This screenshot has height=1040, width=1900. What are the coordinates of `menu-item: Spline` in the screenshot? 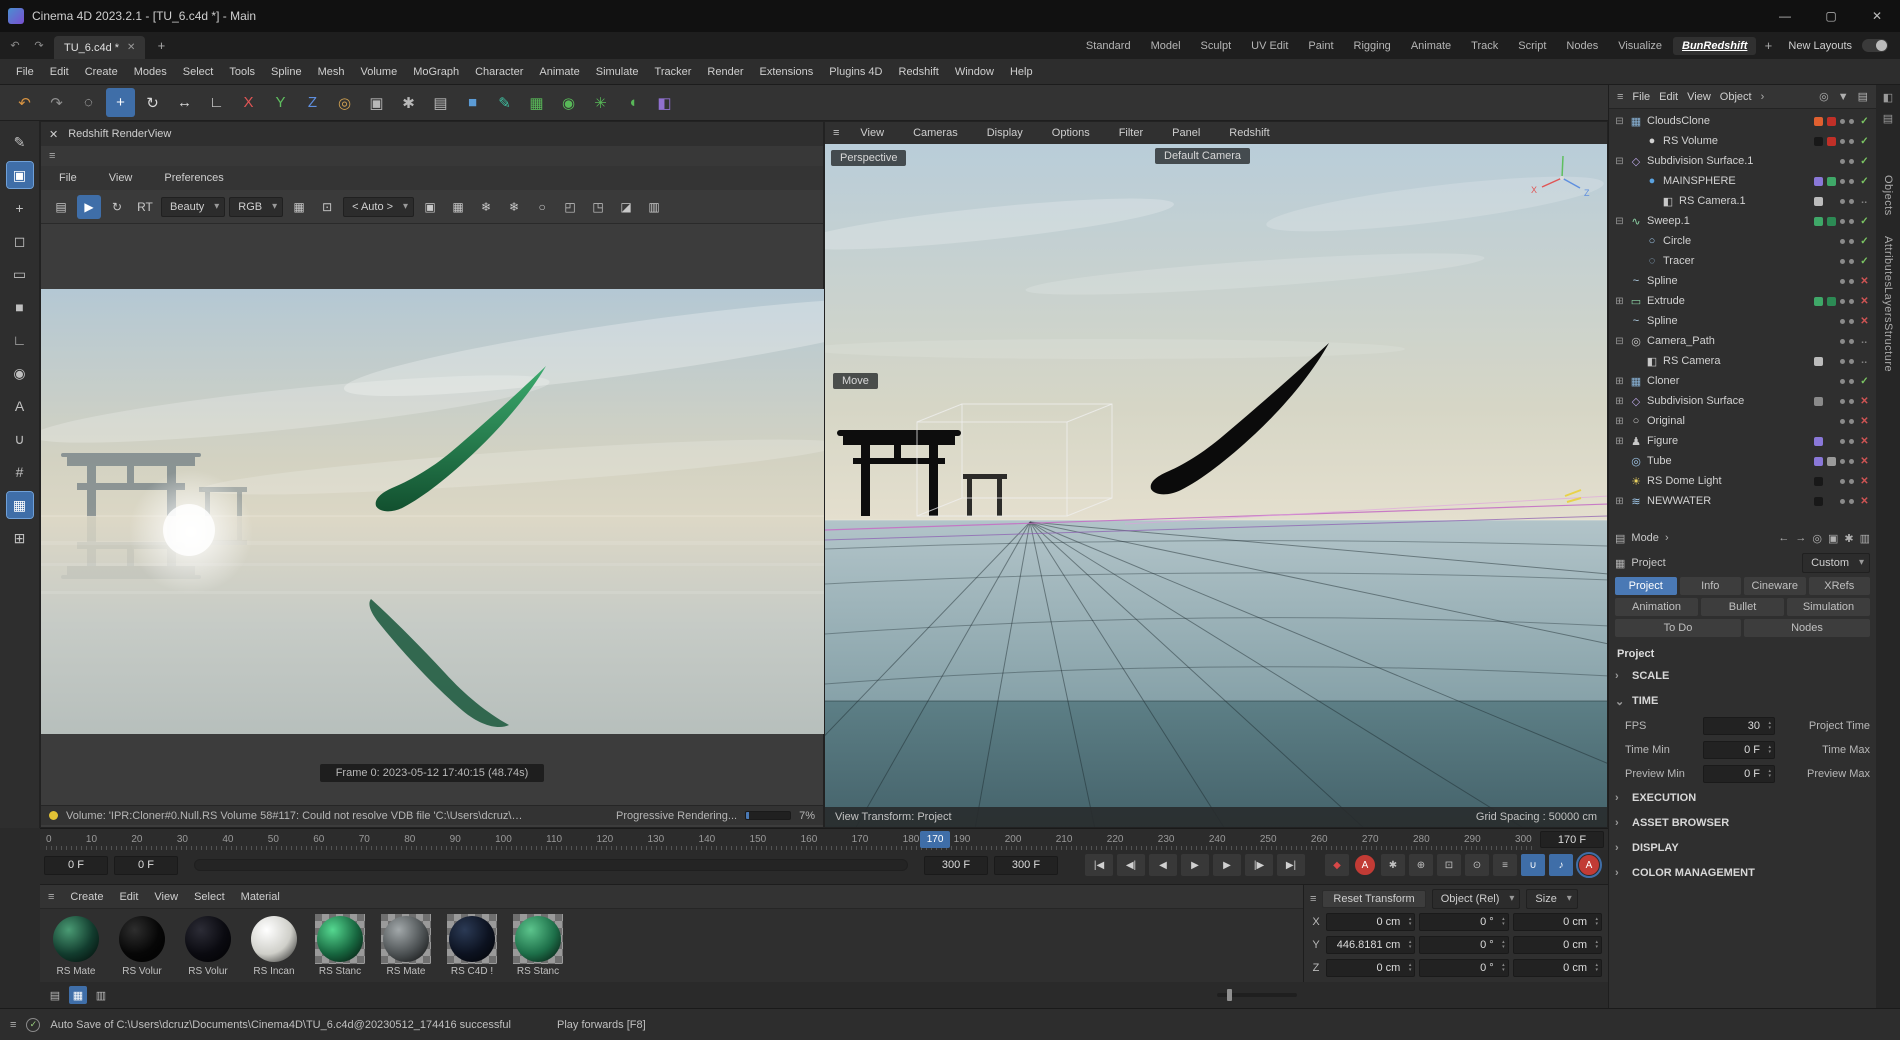 It's located at (286, 72).